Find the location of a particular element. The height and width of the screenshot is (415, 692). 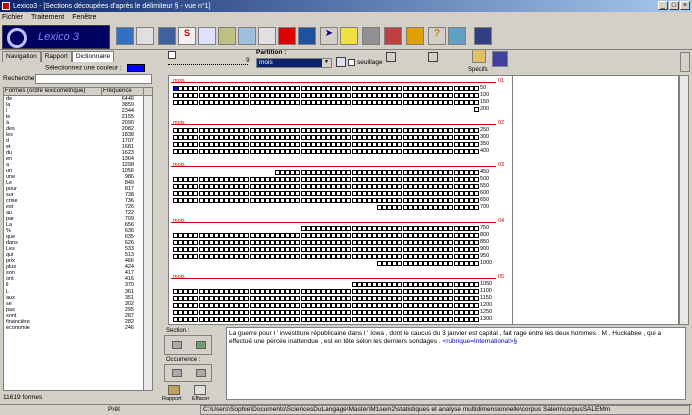

row-index: 200 is located at coordinates (485, 109).